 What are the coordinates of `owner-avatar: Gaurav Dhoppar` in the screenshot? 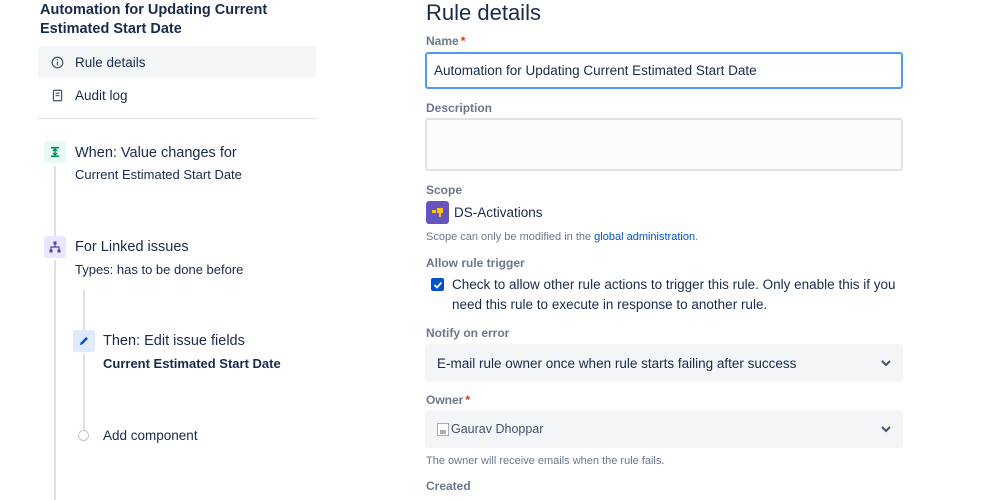 It's located at (490, 429).